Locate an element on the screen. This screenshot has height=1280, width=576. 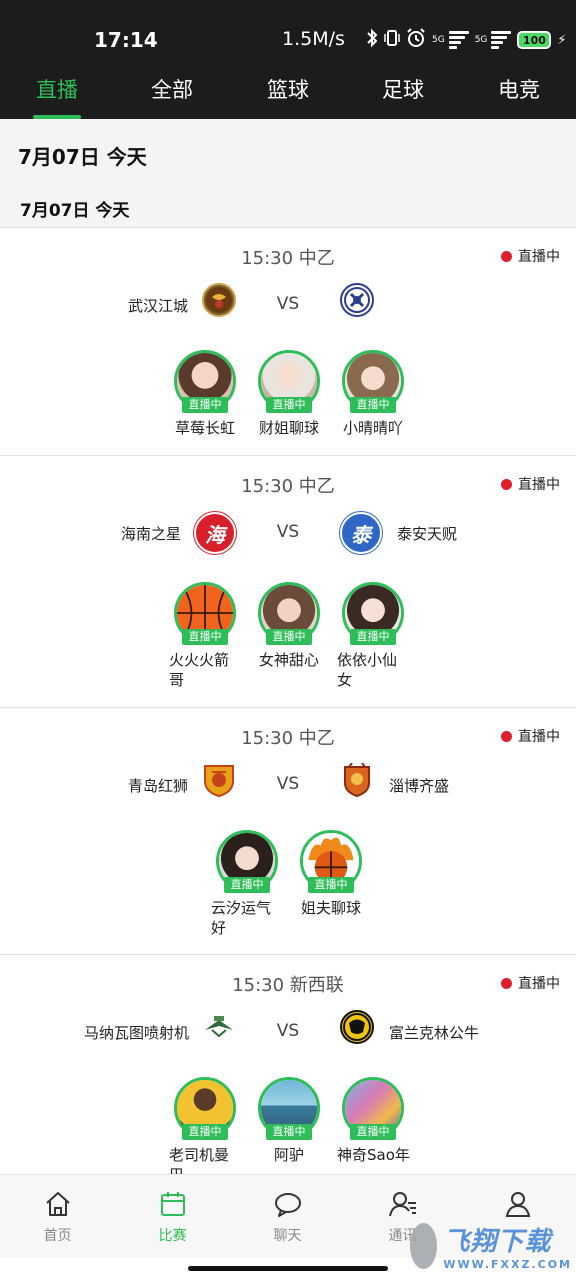
streamer-name: 阿驴 is located at coordinates (288, 1155).